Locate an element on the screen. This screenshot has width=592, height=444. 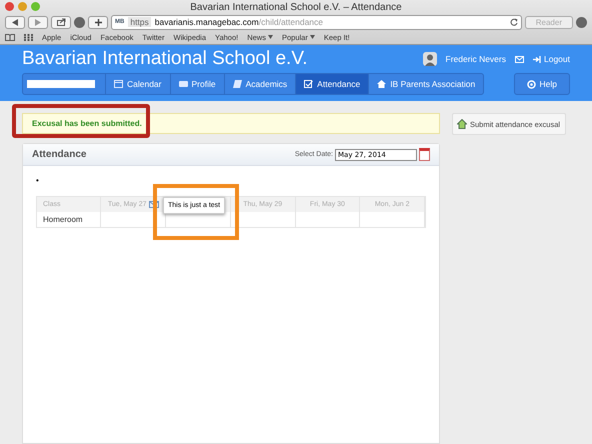
help-button: Help is located at coordinates (542, 84).